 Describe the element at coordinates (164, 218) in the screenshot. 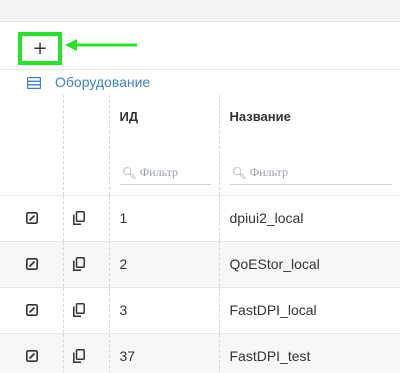

I see `id-cell: 1` at that location.